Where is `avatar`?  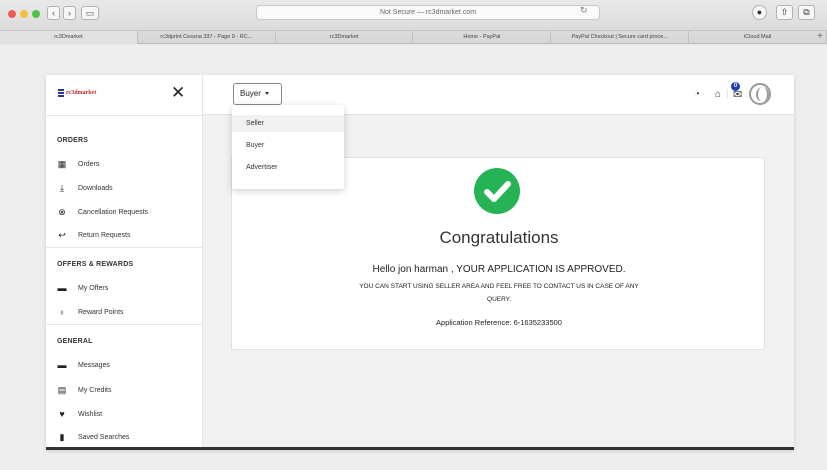 avatar is located at coordinates (760, 94).